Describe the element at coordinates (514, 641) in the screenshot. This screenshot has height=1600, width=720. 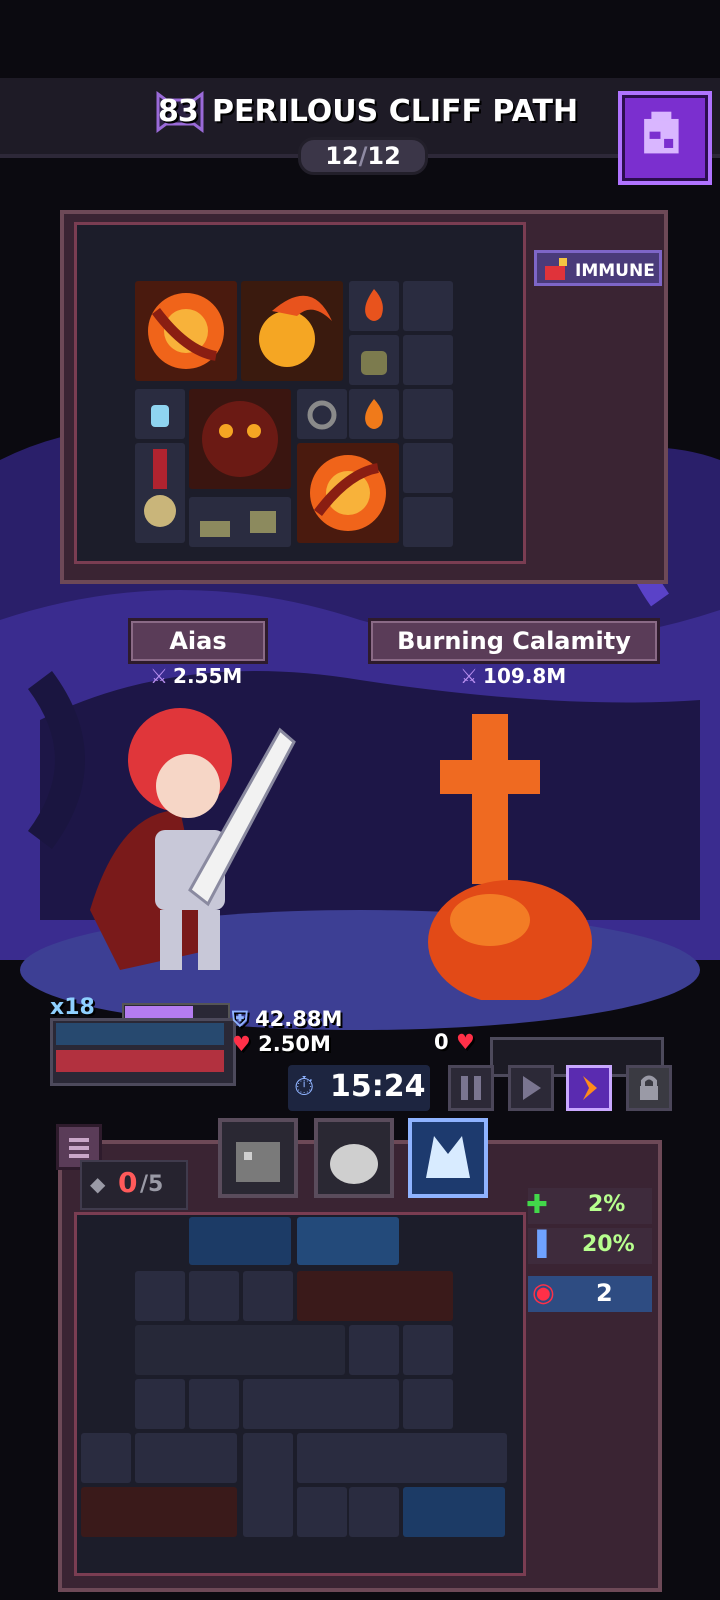
I see `enemy-name: Burning Calamity` at that location.